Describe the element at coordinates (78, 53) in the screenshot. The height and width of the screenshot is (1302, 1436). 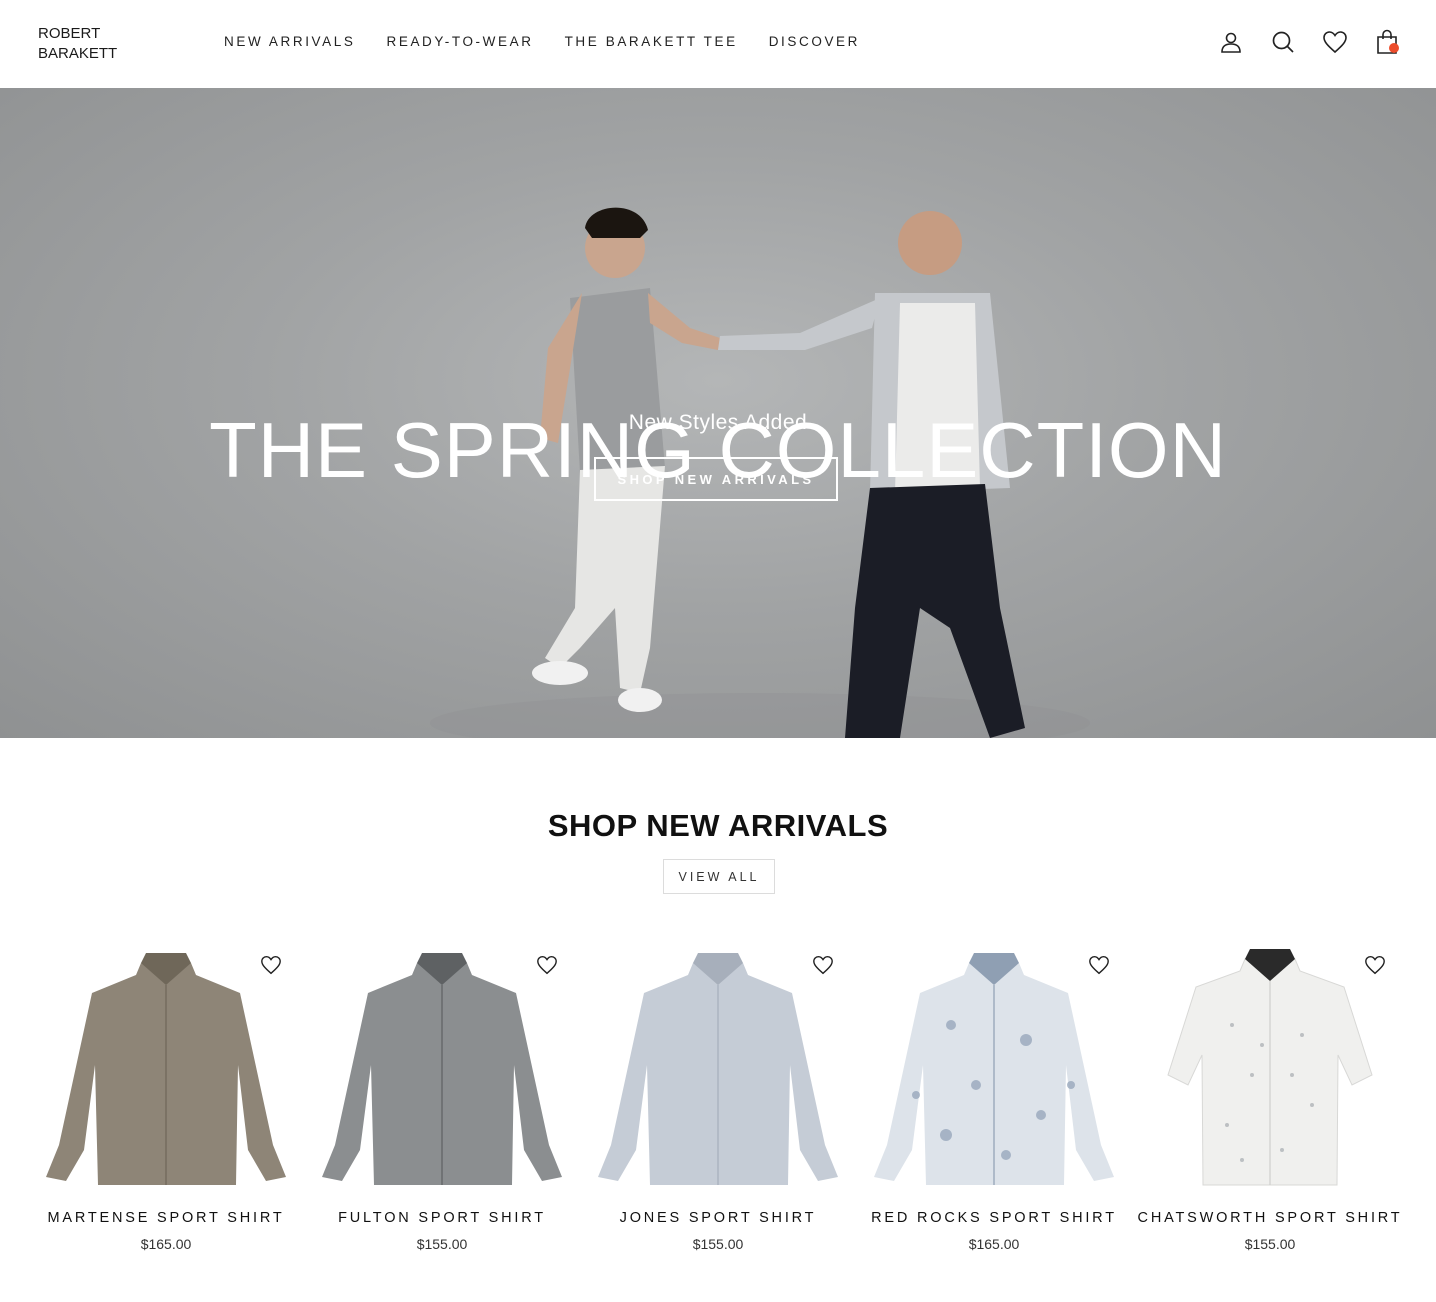
I see `brand-logo-line2: BARAKETT` at that location.